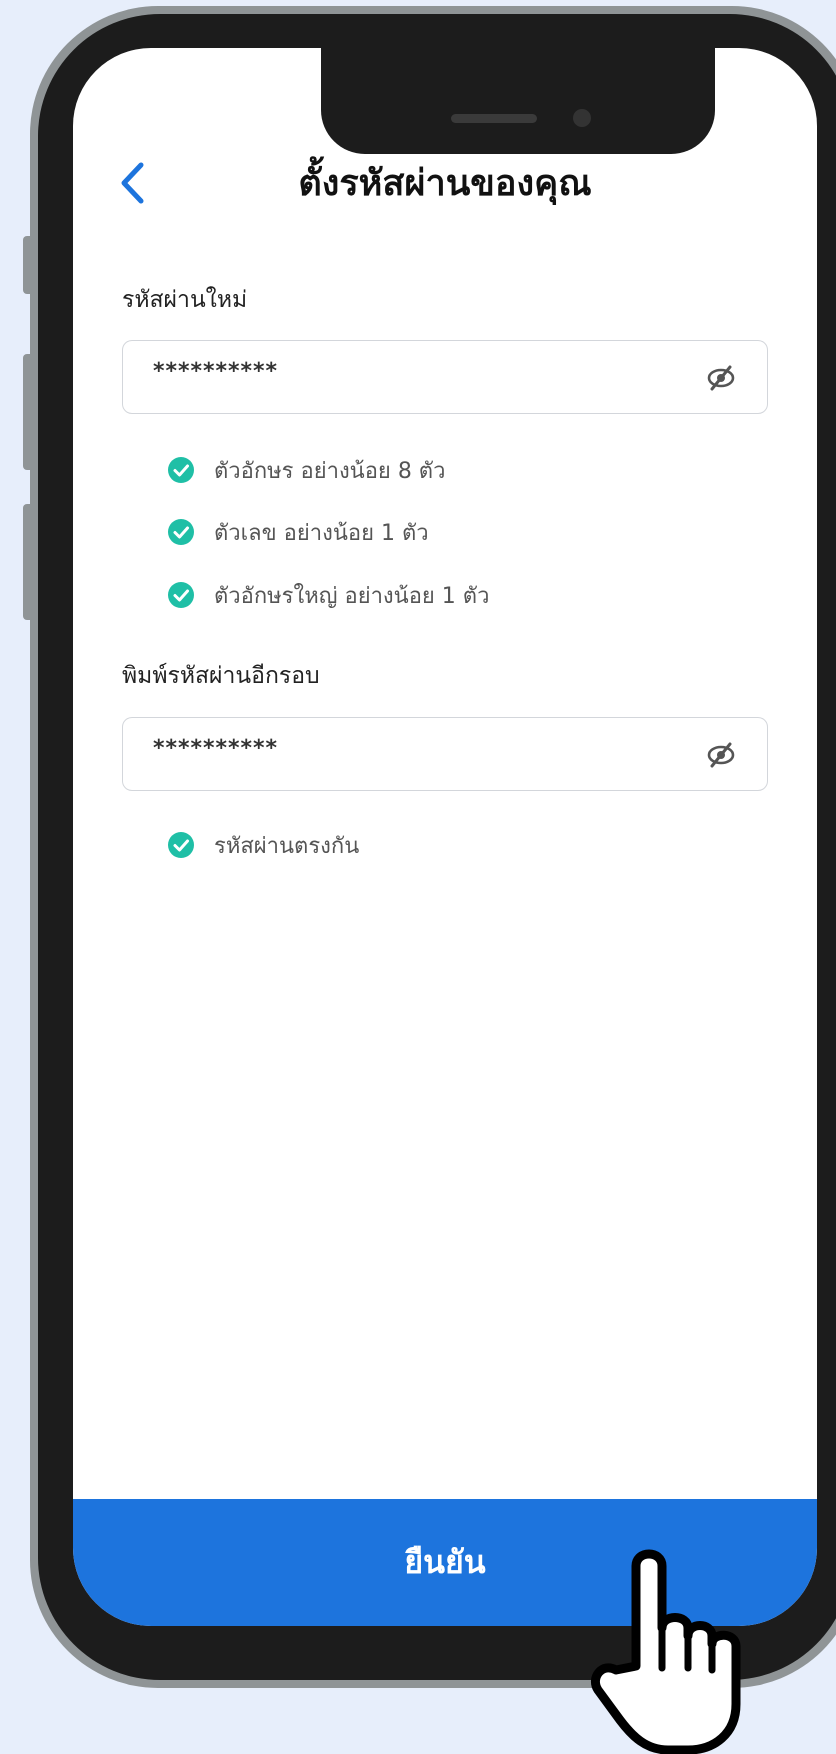 This screenshot has height=1754, width=836. Describe the element at coordinates (29, 265) in the screenshot. I see `phone-mute-switch` at that location.